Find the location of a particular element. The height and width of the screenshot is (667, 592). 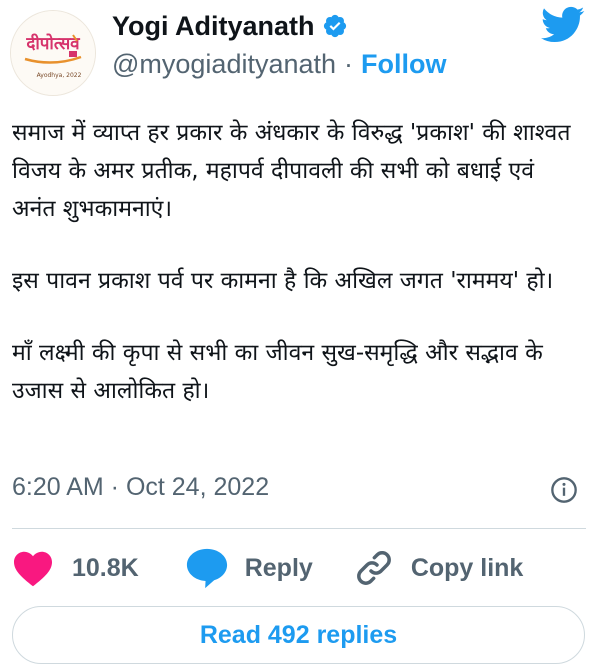

copy-link-label: Copy link is located at coordinates (467, 567).